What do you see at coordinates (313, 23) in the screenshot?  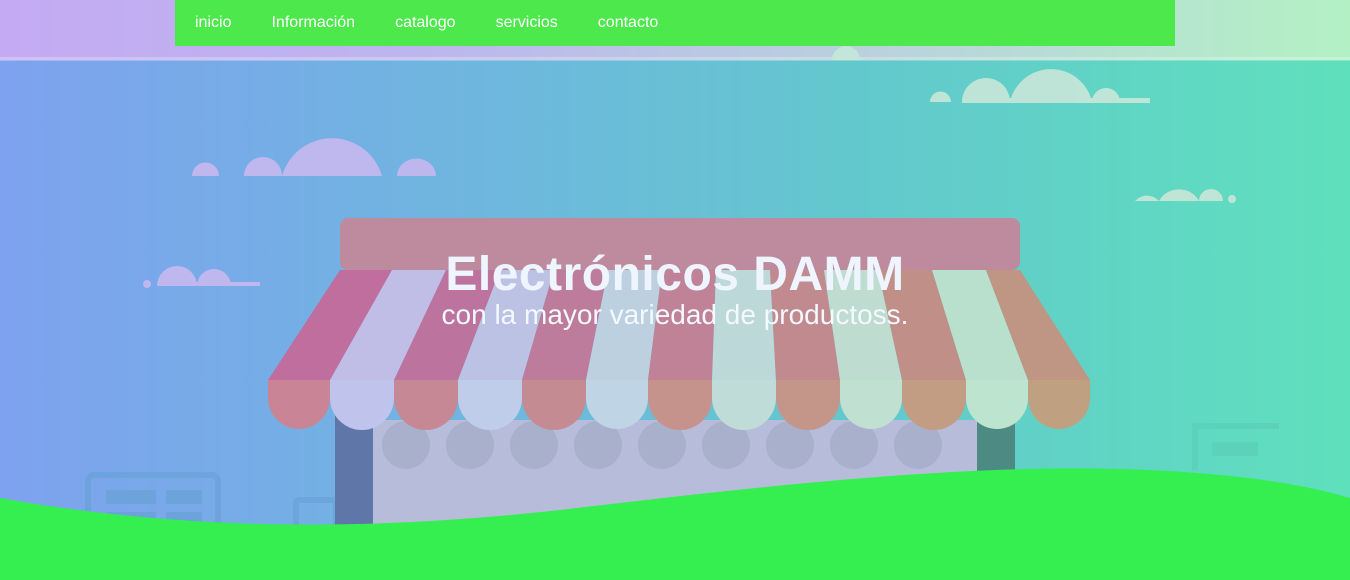 I see `nav-link-informacion: Información` at bounding box center [313, 23].